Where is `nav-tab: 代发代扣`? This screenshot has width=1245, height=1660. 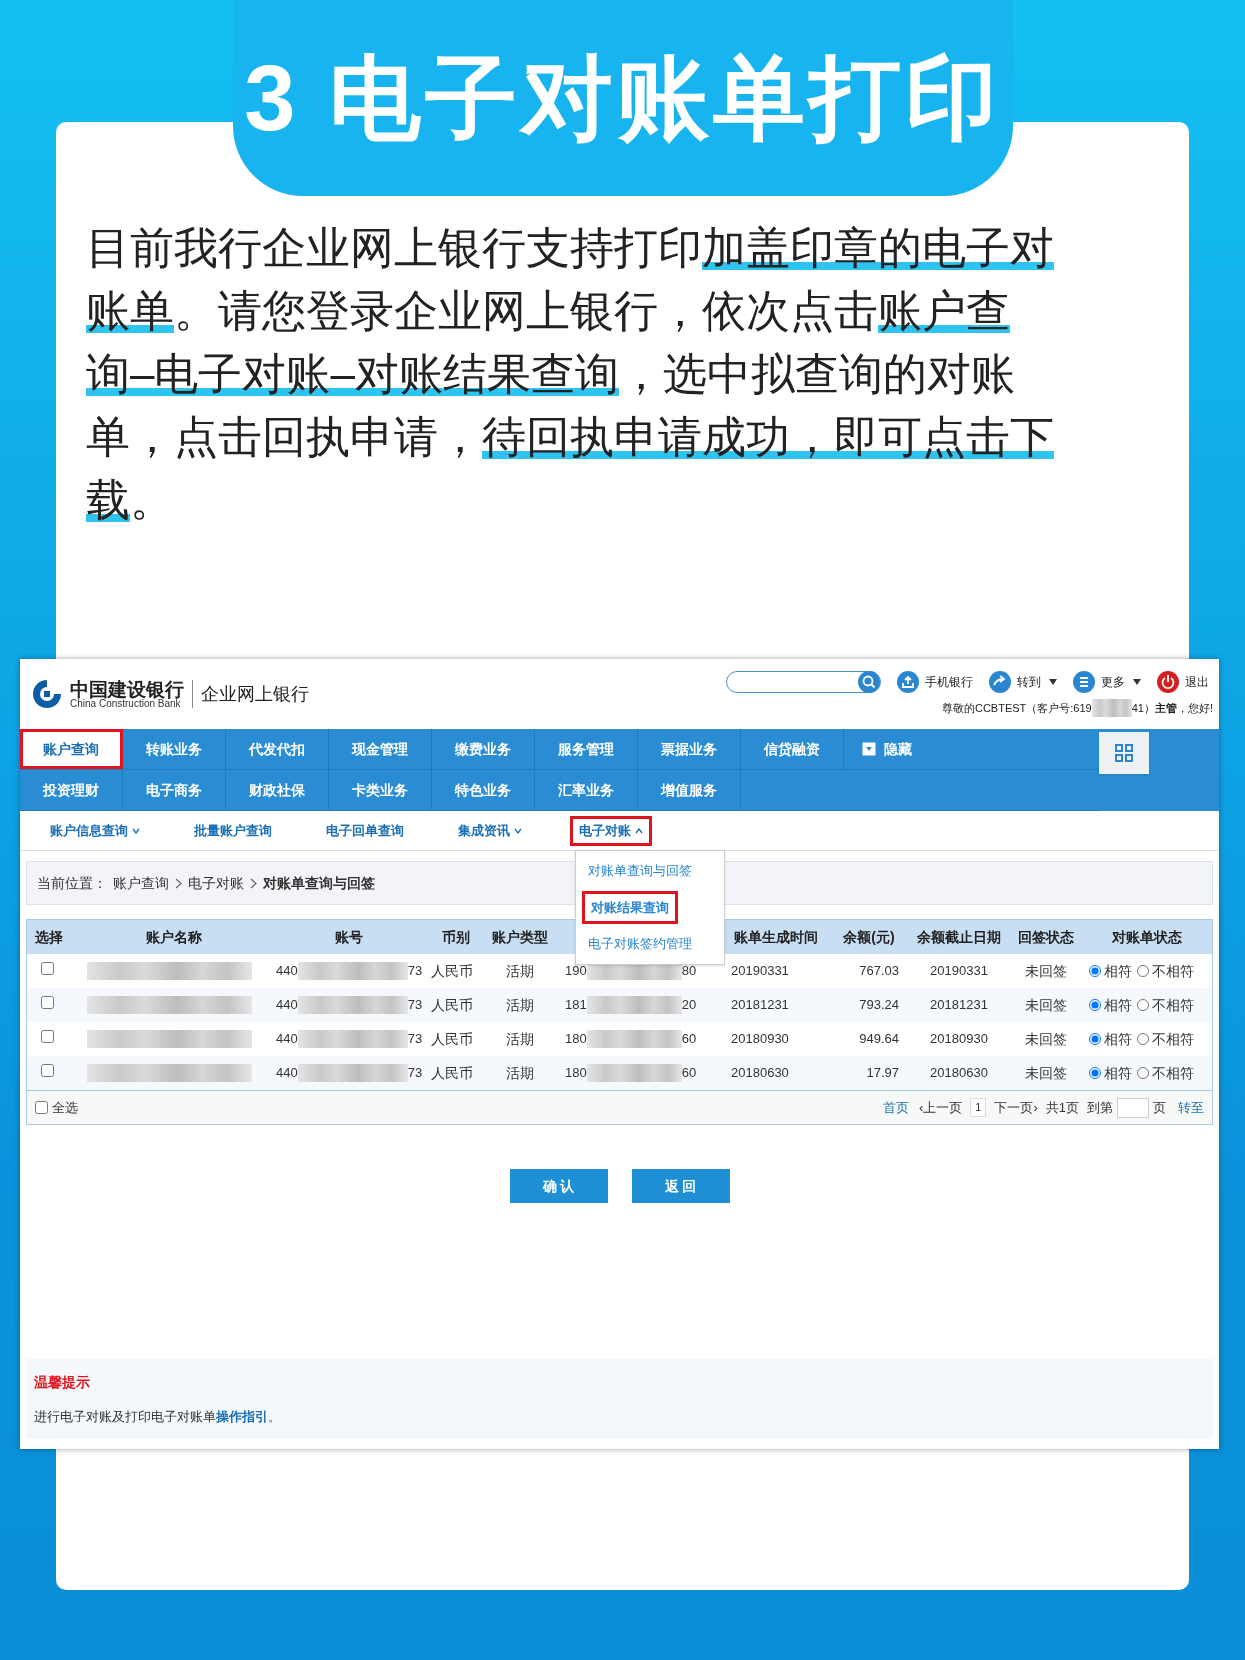
nav-tab: 代发代扣 is located at coordinates (277, 749).